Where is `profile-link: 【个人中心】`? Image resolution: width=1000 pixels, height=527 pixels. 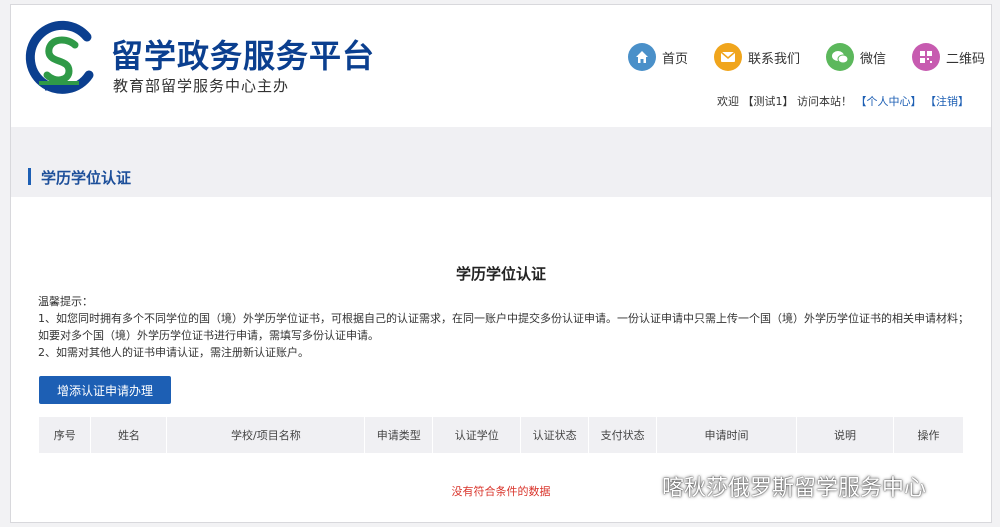 profile-link: 【个人中心】 is located at coordinates (889, 101).